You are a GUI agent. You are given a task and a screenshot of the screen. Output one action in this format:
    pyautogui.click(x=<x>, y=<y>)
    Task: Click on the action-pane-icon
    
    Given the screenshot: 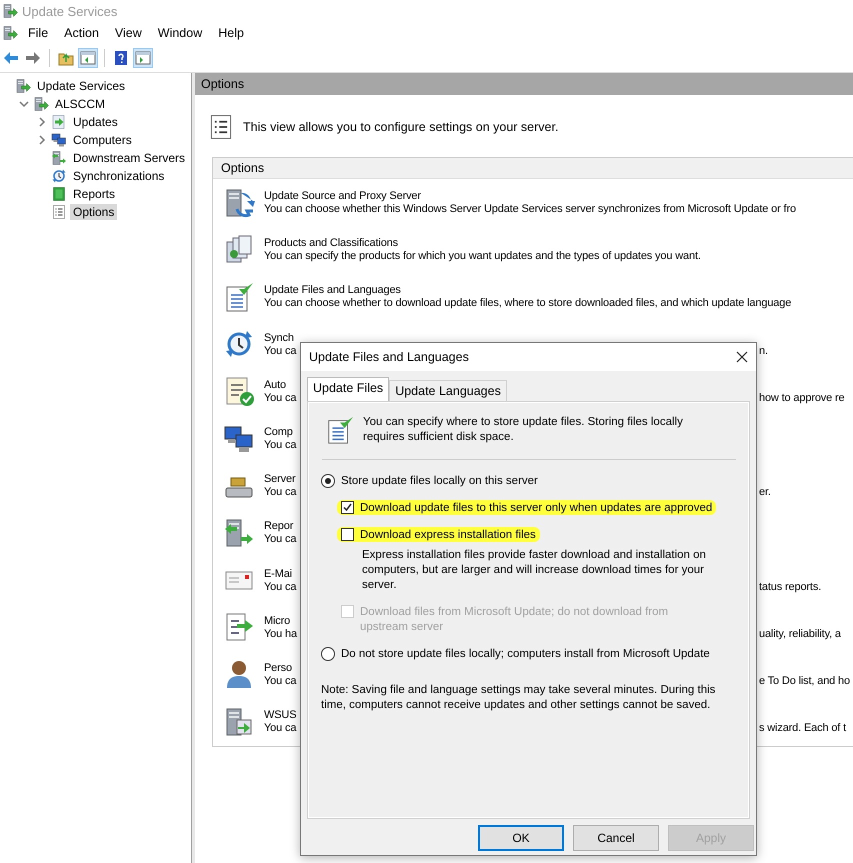 What is the action you would take?
    pyautogui.click(x=143, y=58)
    